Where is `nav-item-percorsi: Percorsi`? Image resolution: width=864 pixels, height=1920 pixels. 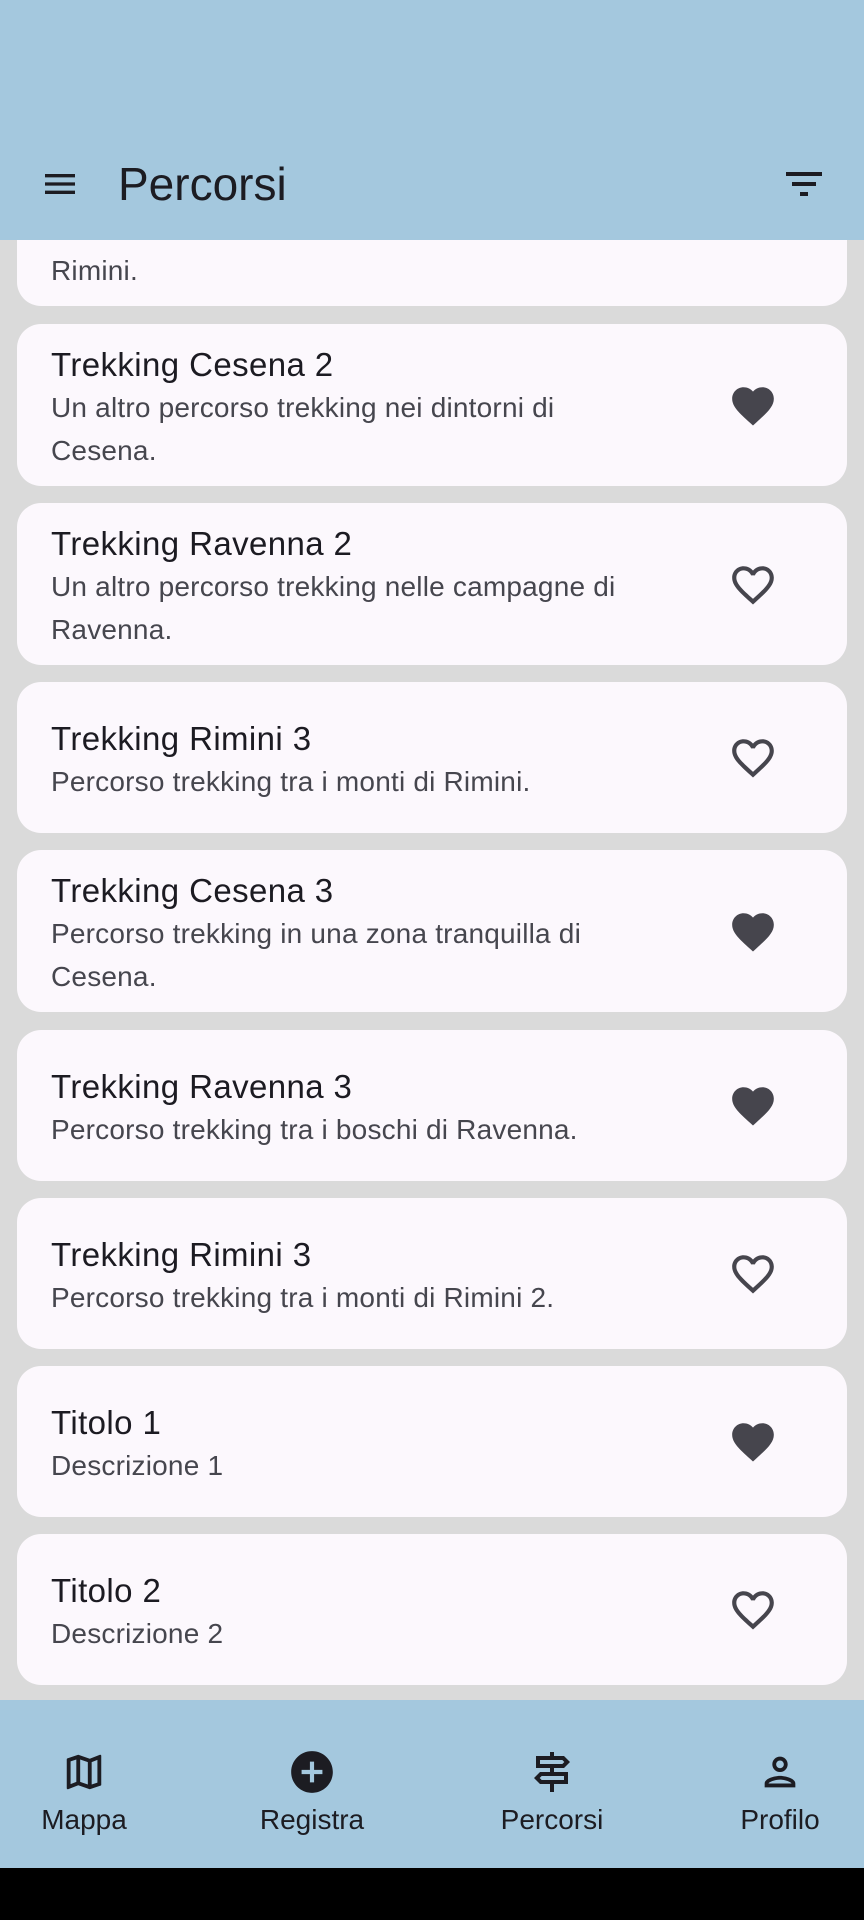
nav-item-percorsi: Percorsi is located at coordinates (552, 1784).